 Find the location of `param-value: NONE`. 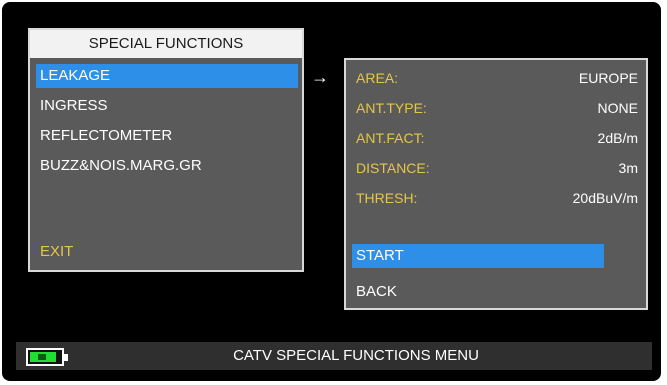

param-value: NONE is located at coordinates (617, 108).